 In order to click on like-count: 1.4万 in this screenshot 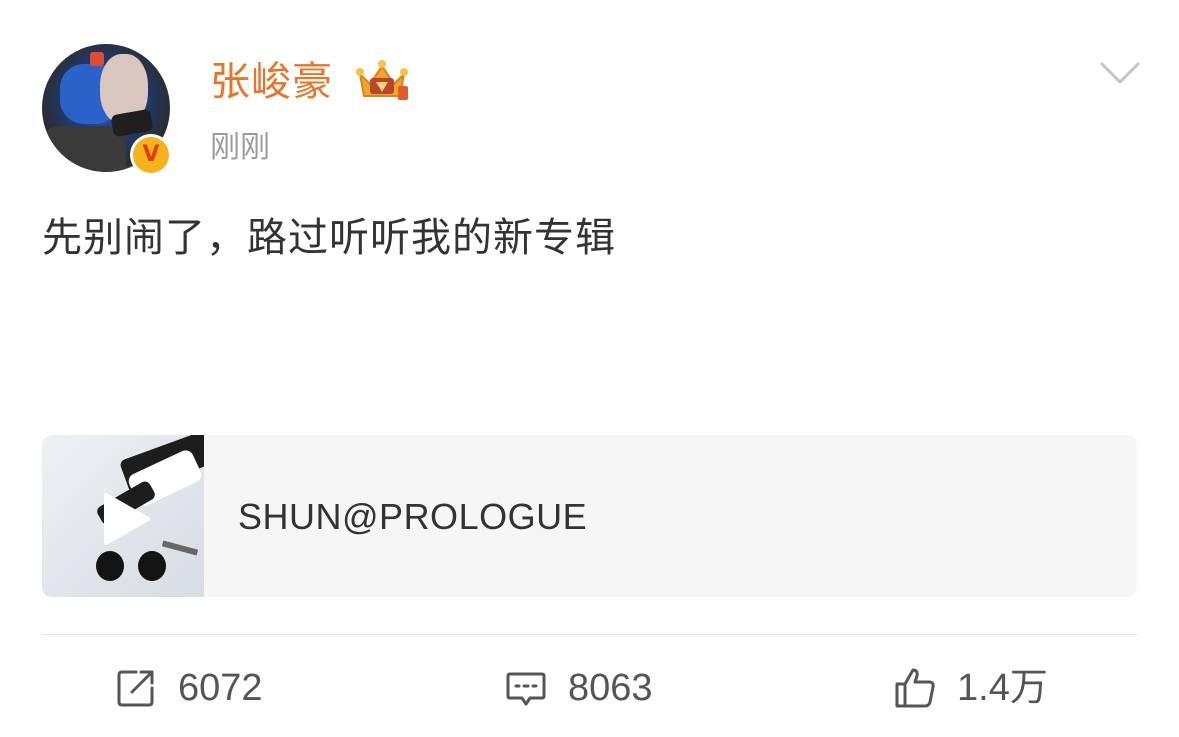, I will do `click(1002, 688)`.